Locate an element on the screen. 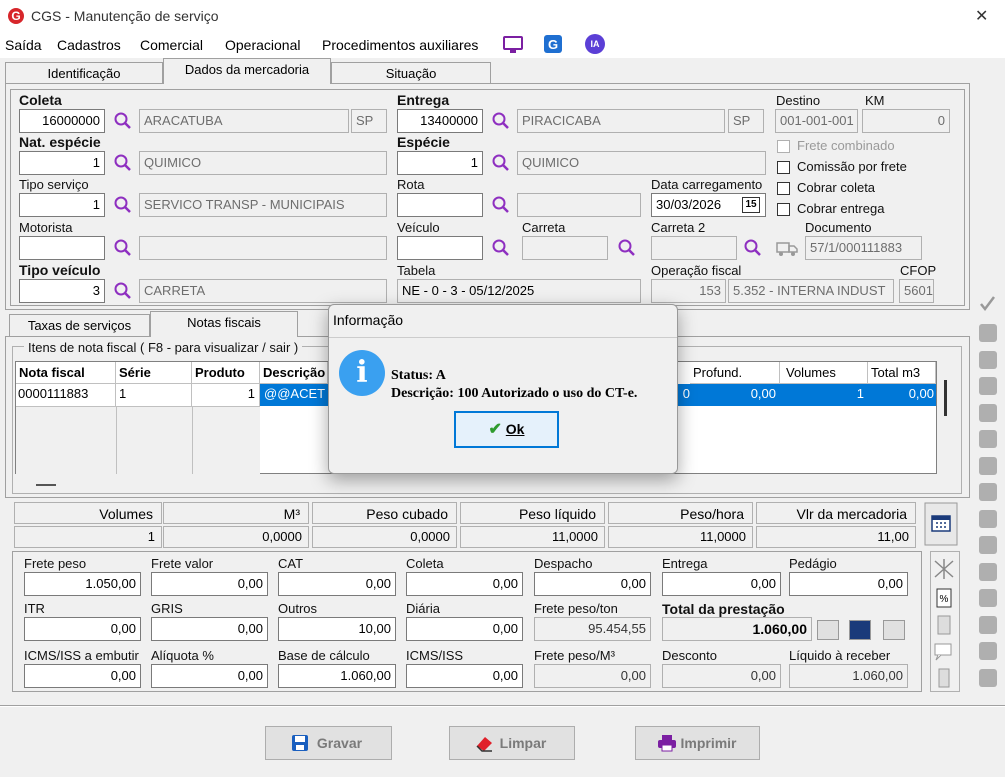 Image resolution: width=1005 pixels, height=777 pixels. route-icon is located at coordinates (988, 492).